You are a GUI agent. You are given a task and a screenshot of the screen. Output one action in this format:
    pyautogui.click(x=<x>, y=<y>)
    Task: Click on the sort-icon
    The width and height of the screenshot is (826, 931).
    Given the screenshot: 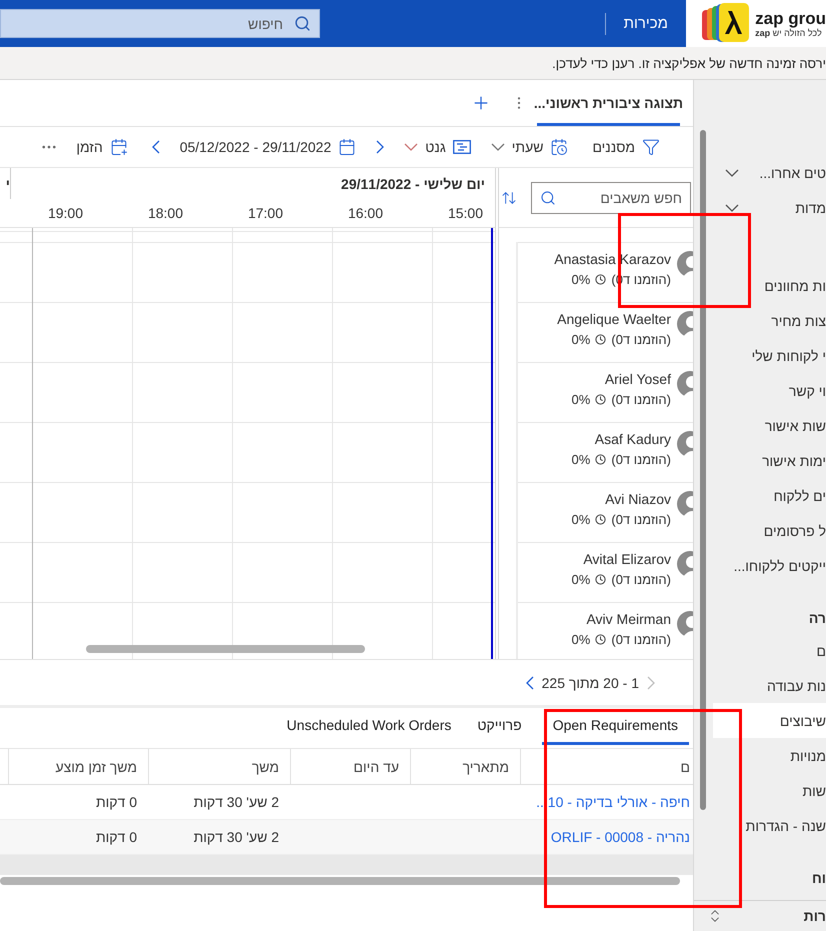 What is the action you would take?
    pyautogui.click(x=509, y=198)
    